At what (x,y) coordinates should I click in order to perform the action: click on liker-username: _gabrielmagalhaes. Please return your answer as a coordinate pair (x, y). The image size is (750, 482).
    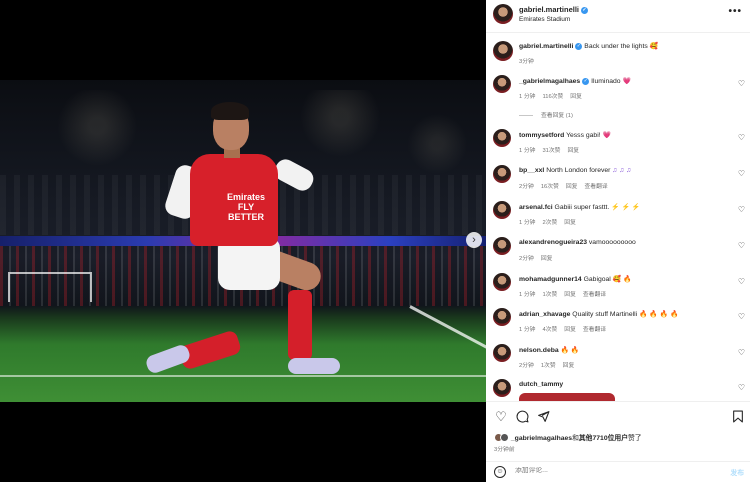
    Looking at the image, I should click on (541, 438).